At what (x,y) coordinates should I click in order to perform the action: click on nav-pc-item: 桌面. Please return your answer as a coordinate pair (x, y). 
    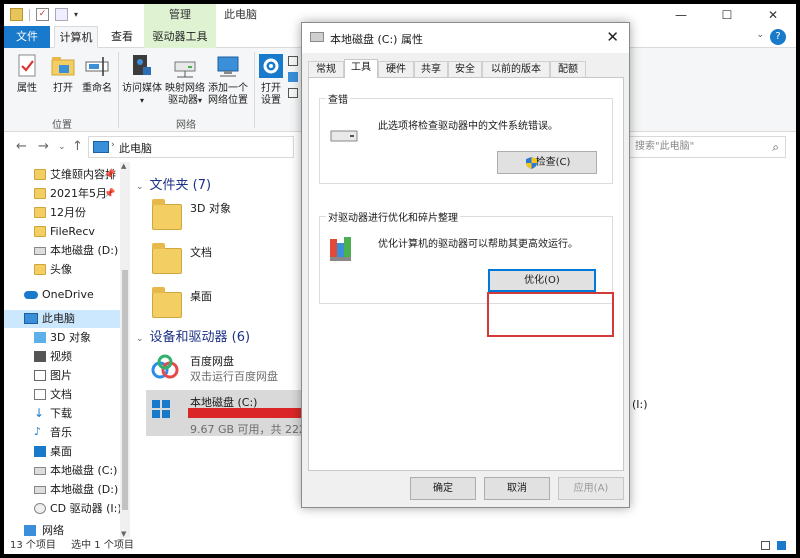
    Looking at the image, I should click on (62, 452).